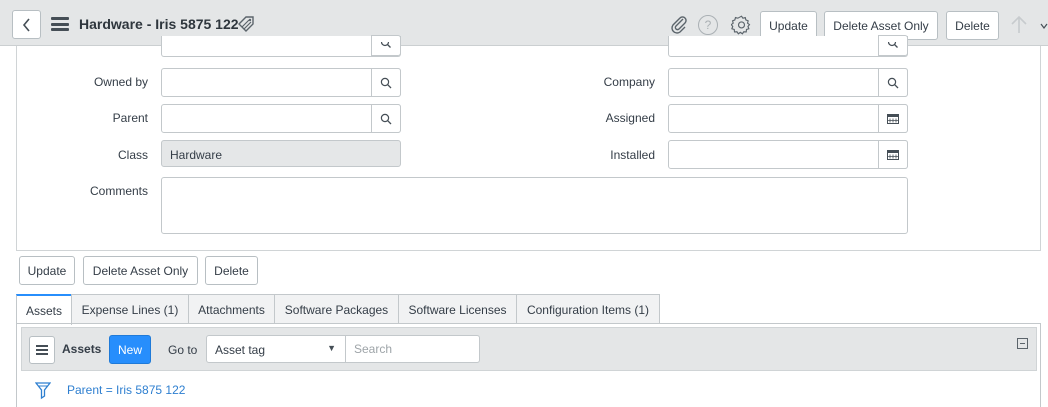 The height and width of the screenshot is (407, 1048). Describe the element at coordinates (412, 349) in the screenshot. I see `search-input` at that location.